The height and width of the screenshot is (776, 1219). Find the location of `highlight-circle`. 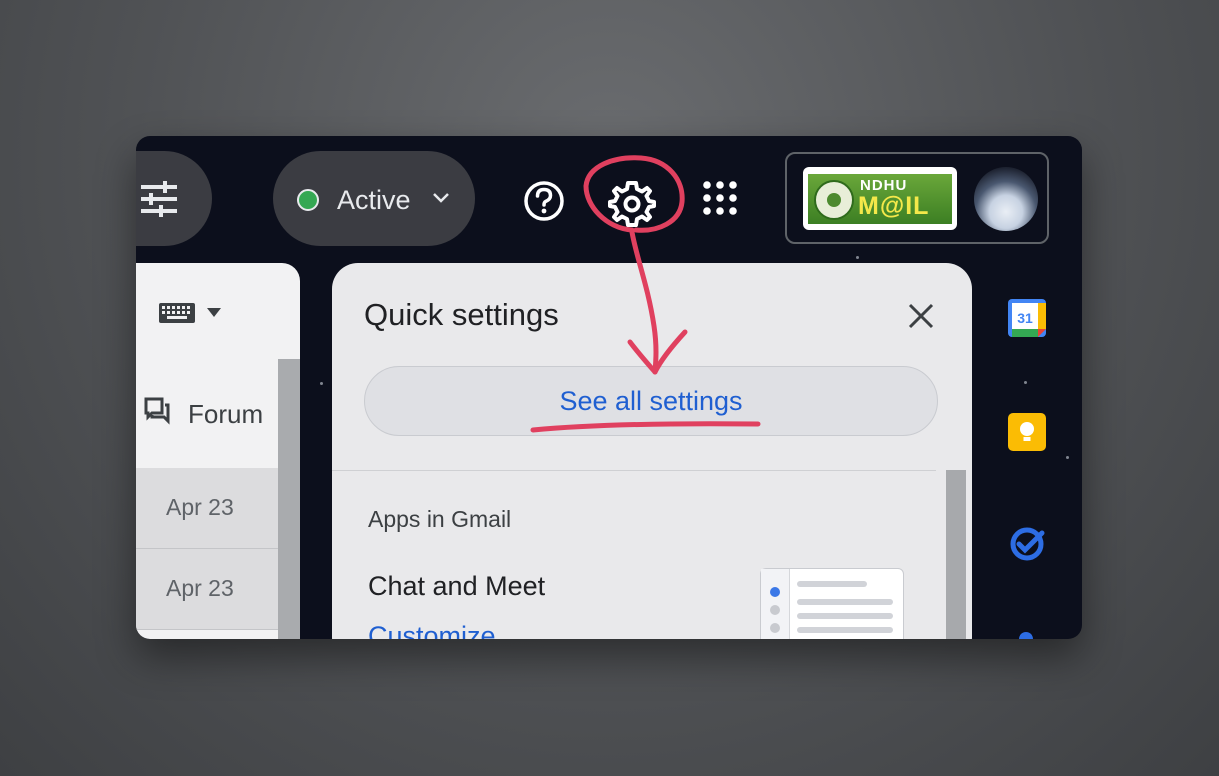

highlight-circle is located at coordinates (634, 194).